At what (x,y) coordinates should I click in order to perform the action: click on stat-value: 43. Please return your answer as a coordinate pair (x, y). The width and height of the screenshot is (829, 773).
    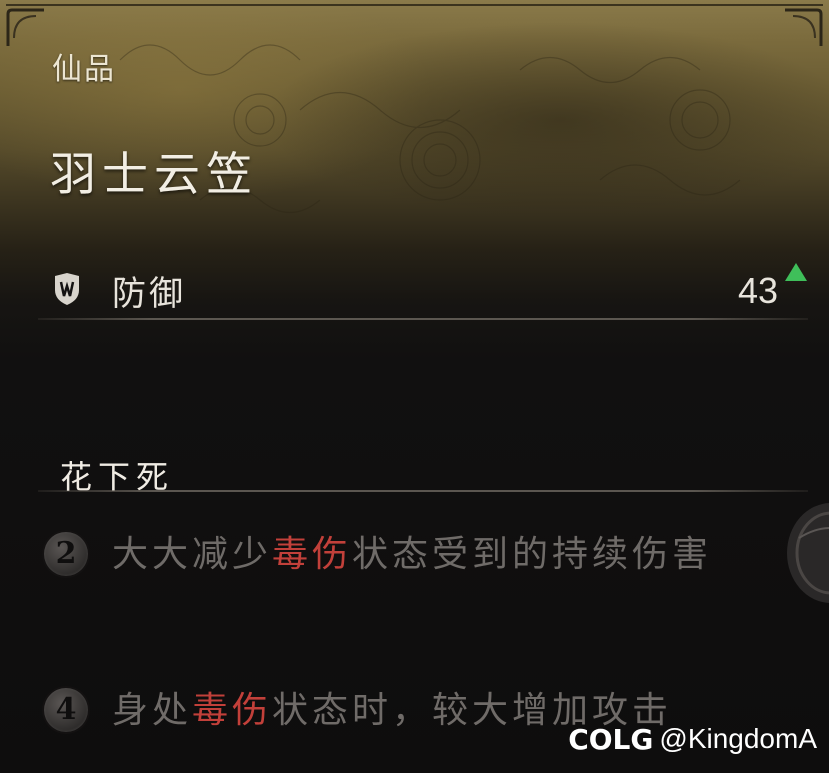
    Looking at the image, I should click on (757, 290).